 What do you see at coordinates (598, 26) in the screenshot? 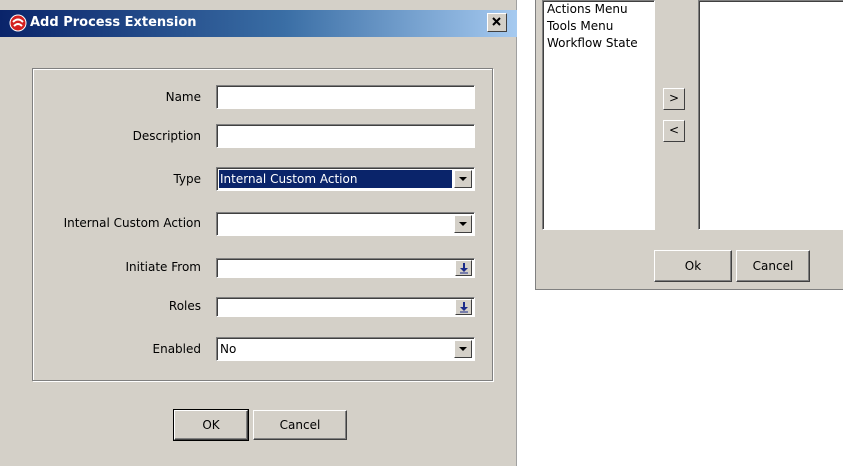
I see `list-item: Tools Menu` at bounding box center [598, 26].